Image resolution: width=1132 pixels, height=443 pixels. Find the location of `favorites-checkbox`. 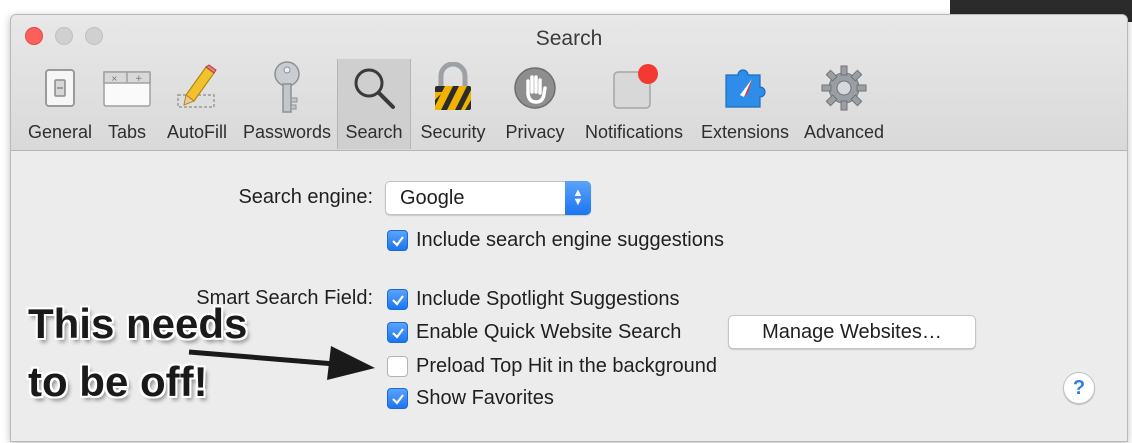

favorites-checkbox is located at coordinates (397, 398).